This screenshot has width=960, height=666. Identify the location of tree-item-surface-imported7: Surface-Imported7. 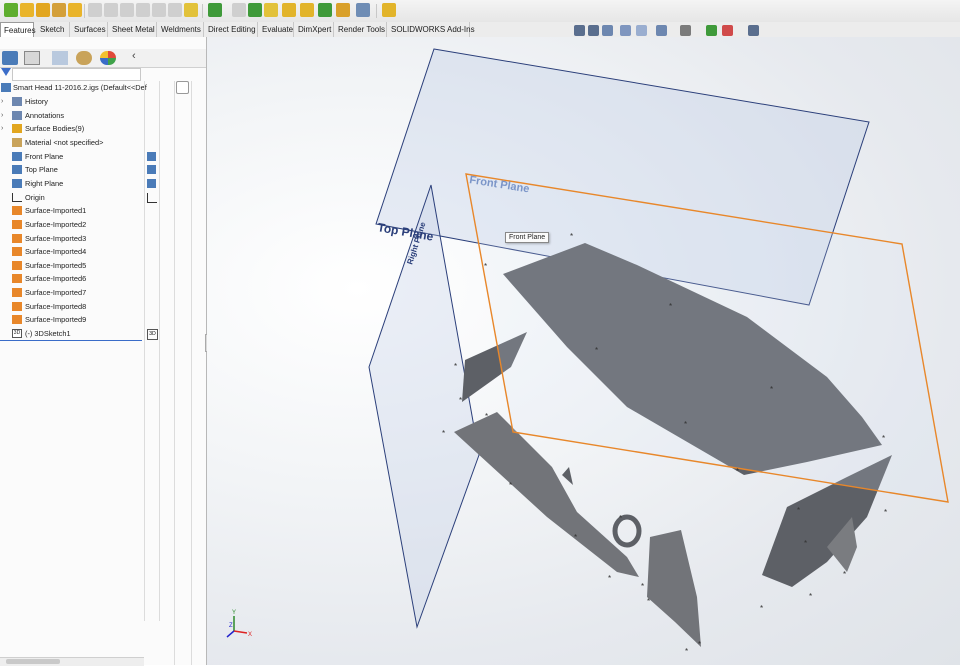
(80, 292).